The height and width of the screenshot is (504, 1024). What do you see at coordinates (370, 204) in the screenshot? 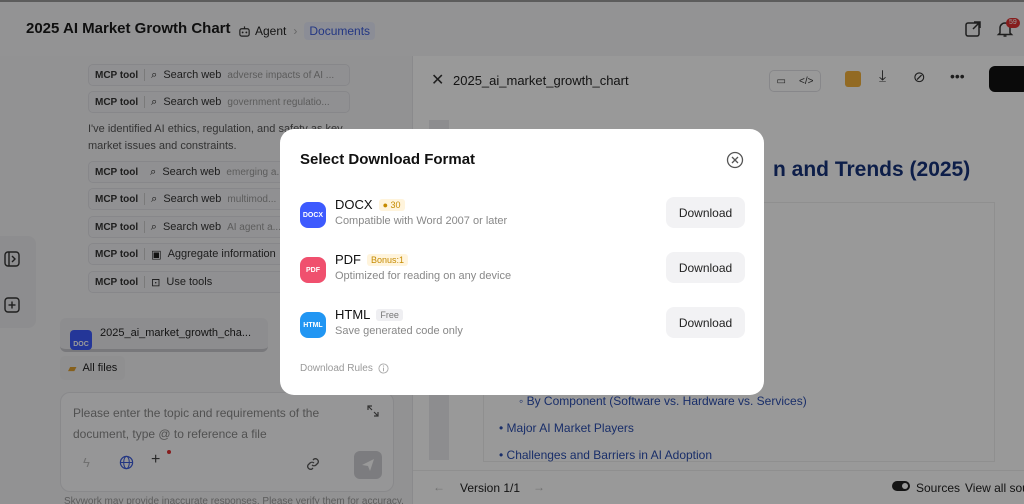
I see `format-name: DOCX ● 30` at bounding box center [370, 204].